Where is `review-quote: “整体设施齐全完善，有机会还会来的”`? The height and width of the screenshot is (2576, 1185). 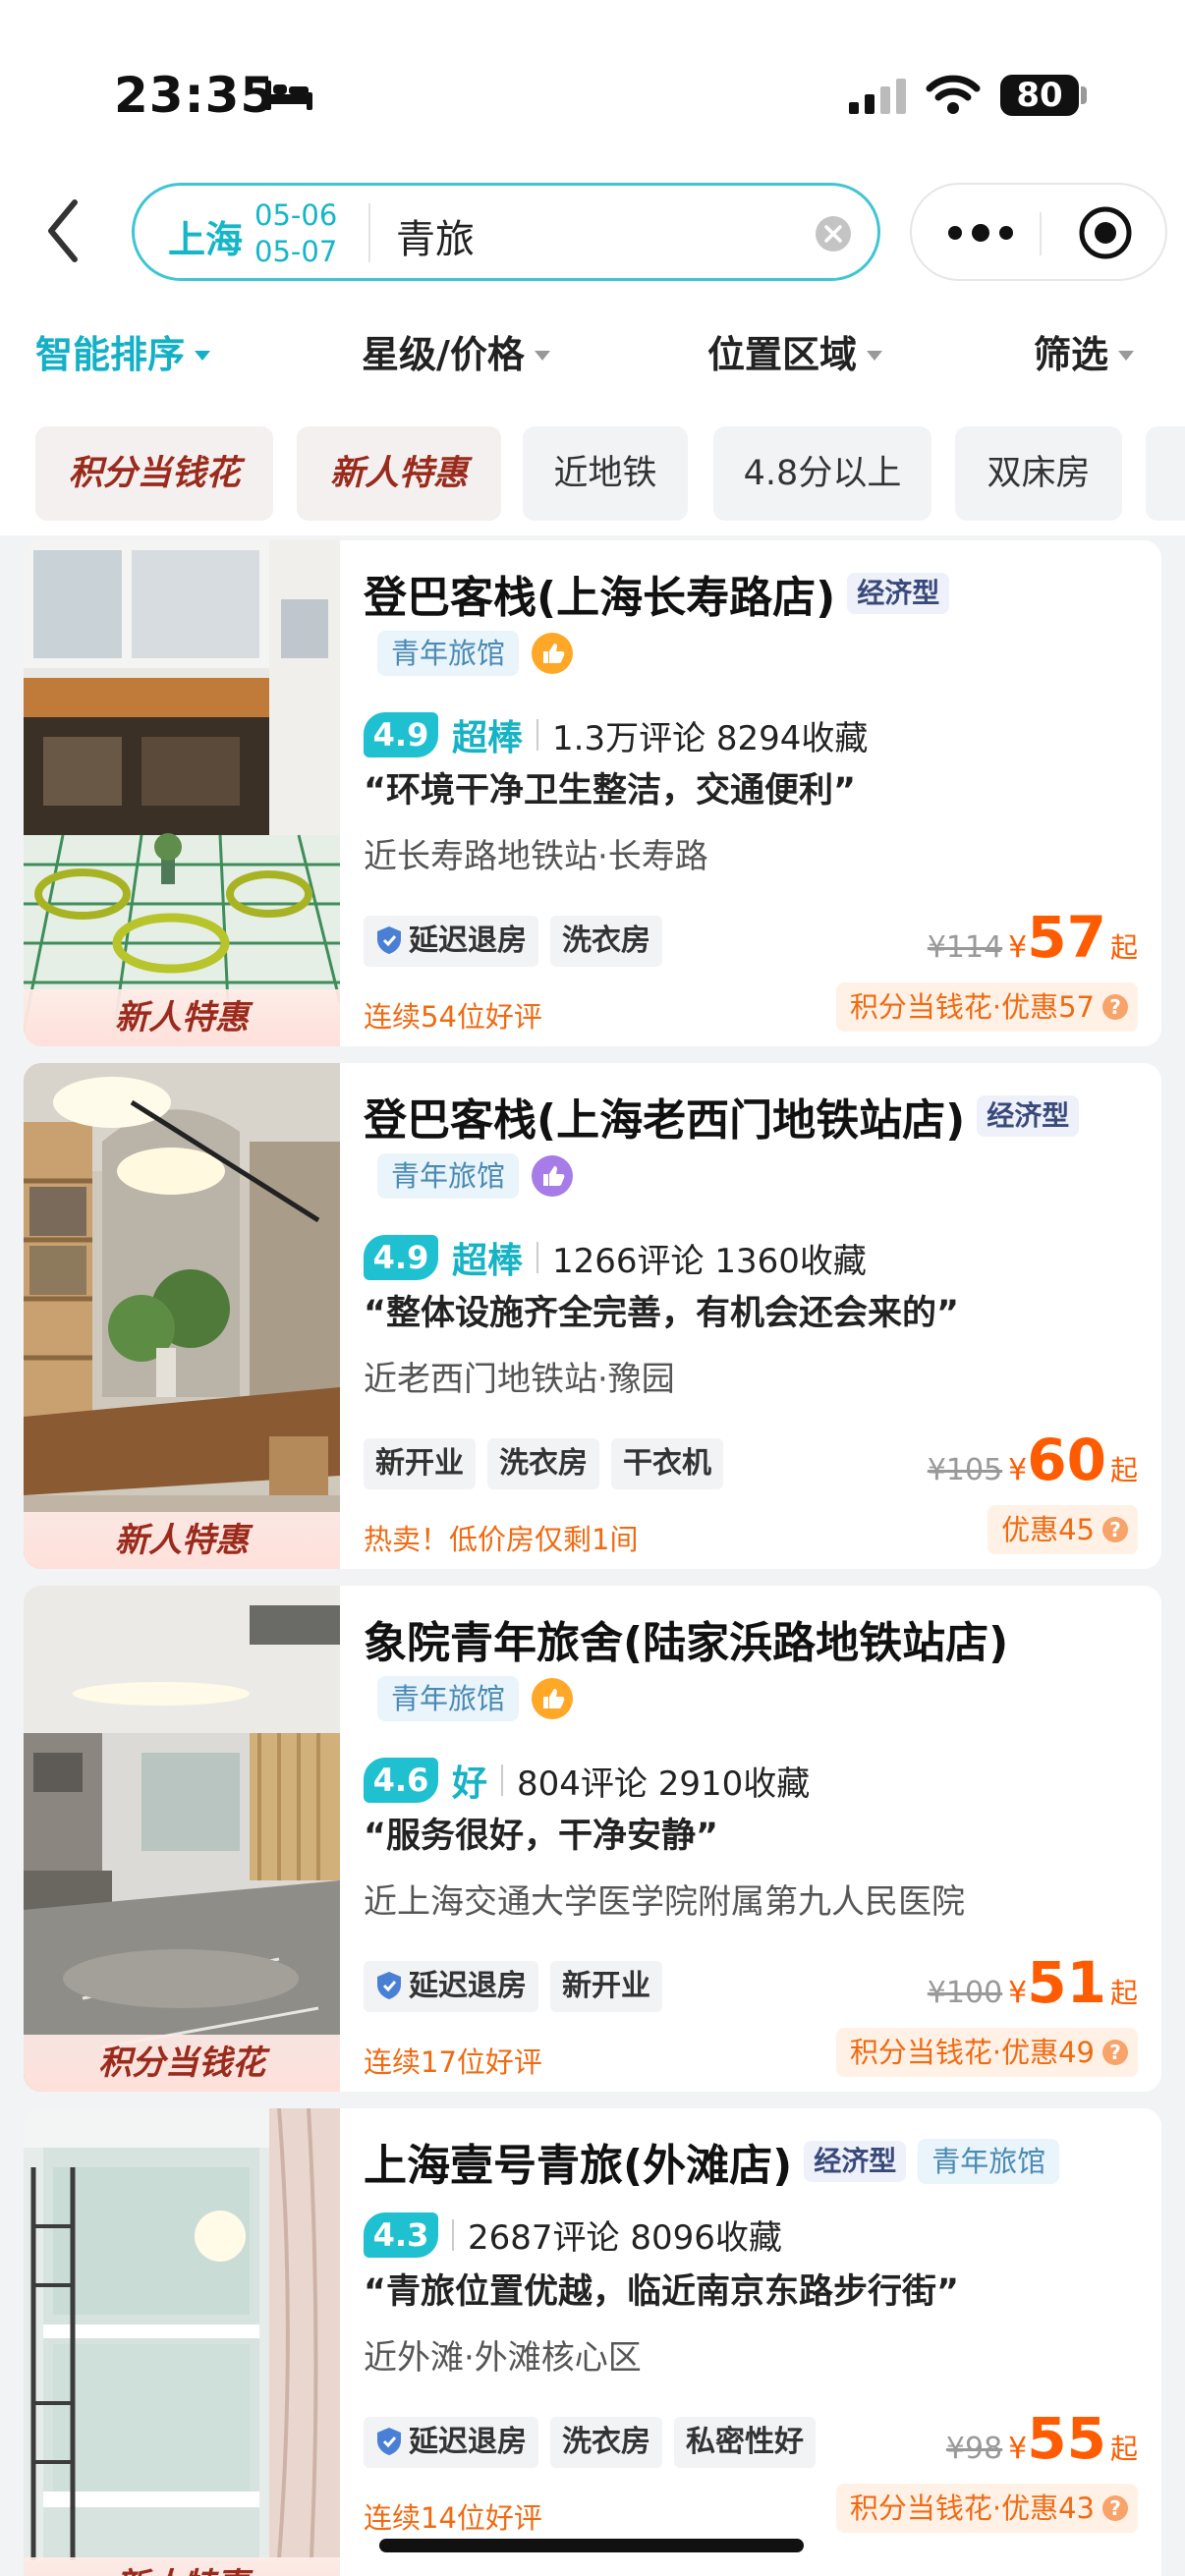
review-quote: “整体设施齐全完善，有机会还会来的” is located at coordinates (662, 1313).